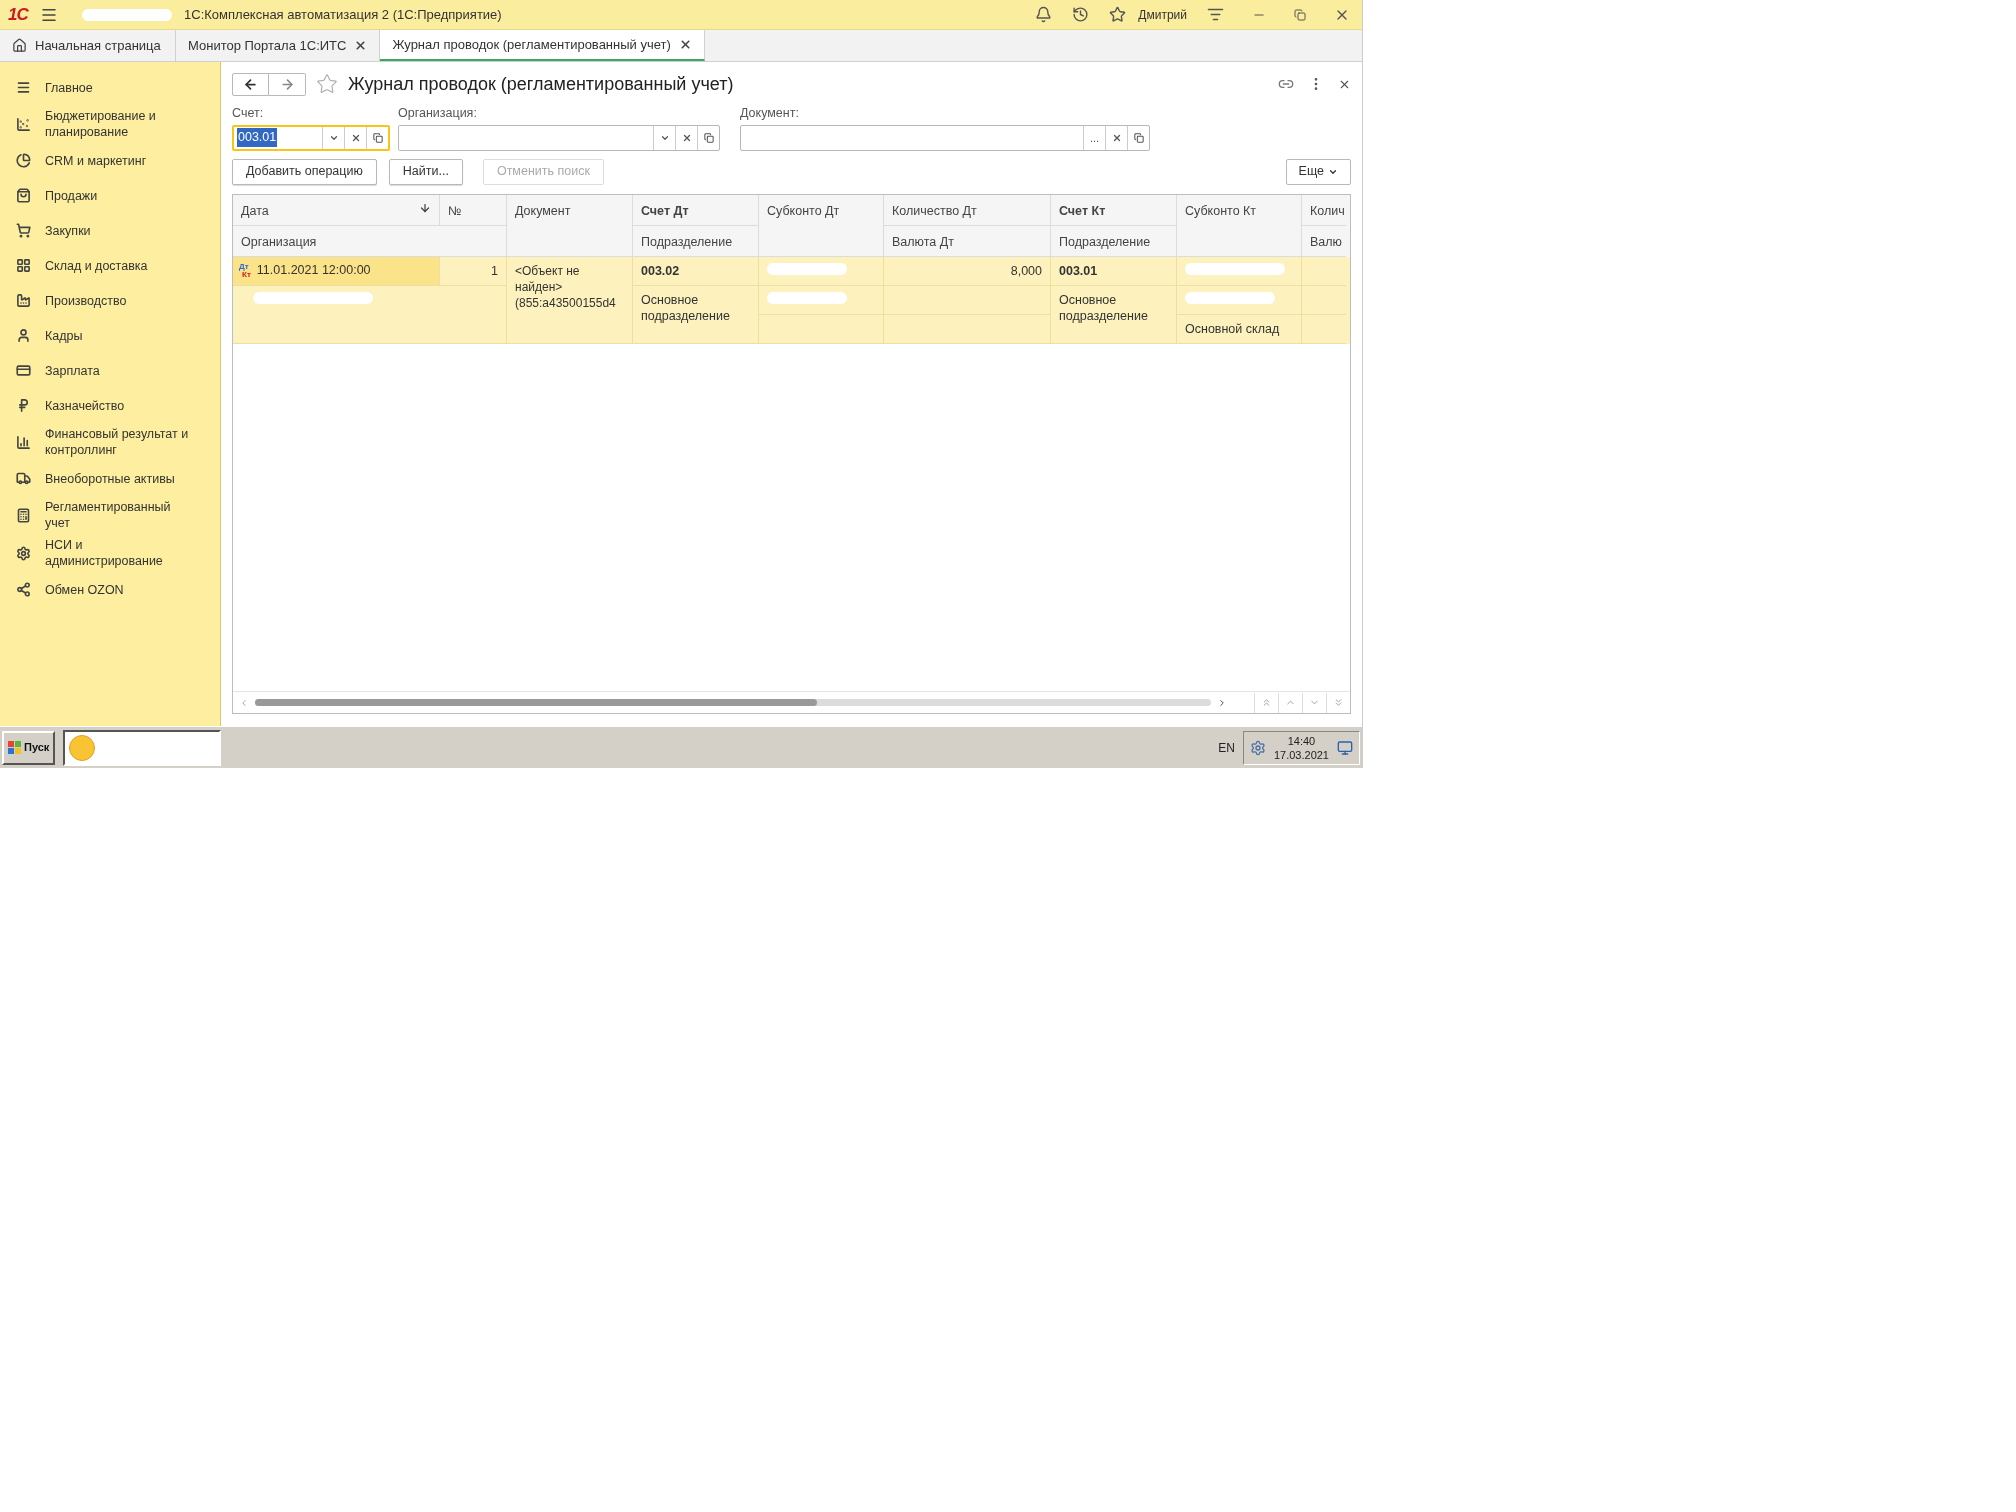 This screenshot has height=1512, width=2016. Describe the element at coordinates (1226, 747) in the screenshot. I see `language-indicator: EN` at that location.